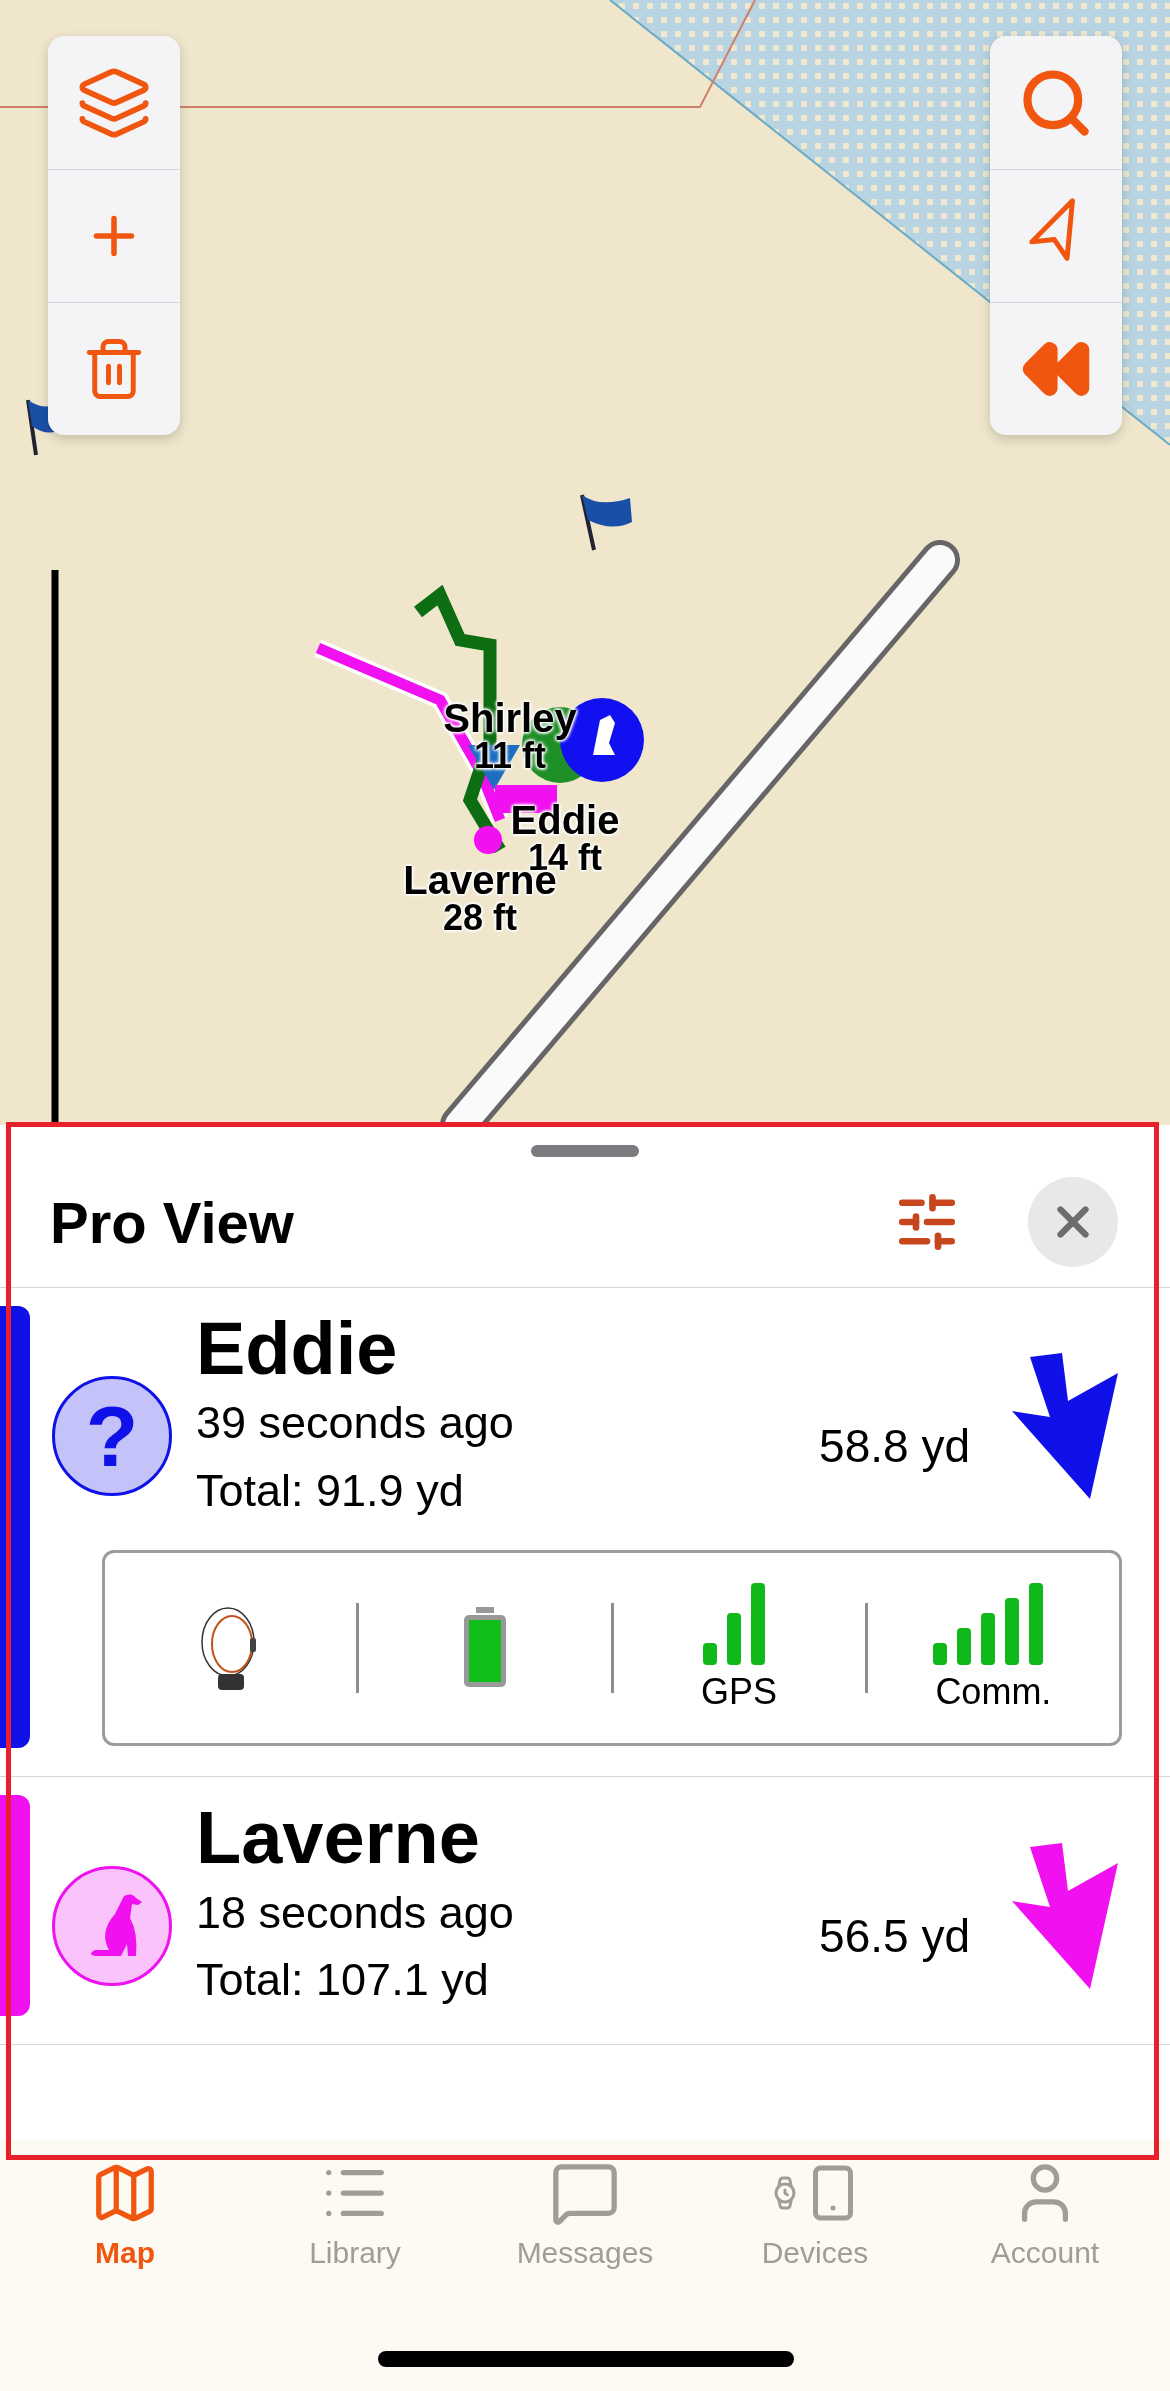  What do you see at coordinates (894, 1446) in the screenshot?
I see `dog-distance: 58.8 yd` at bounding box center [894, 1446].